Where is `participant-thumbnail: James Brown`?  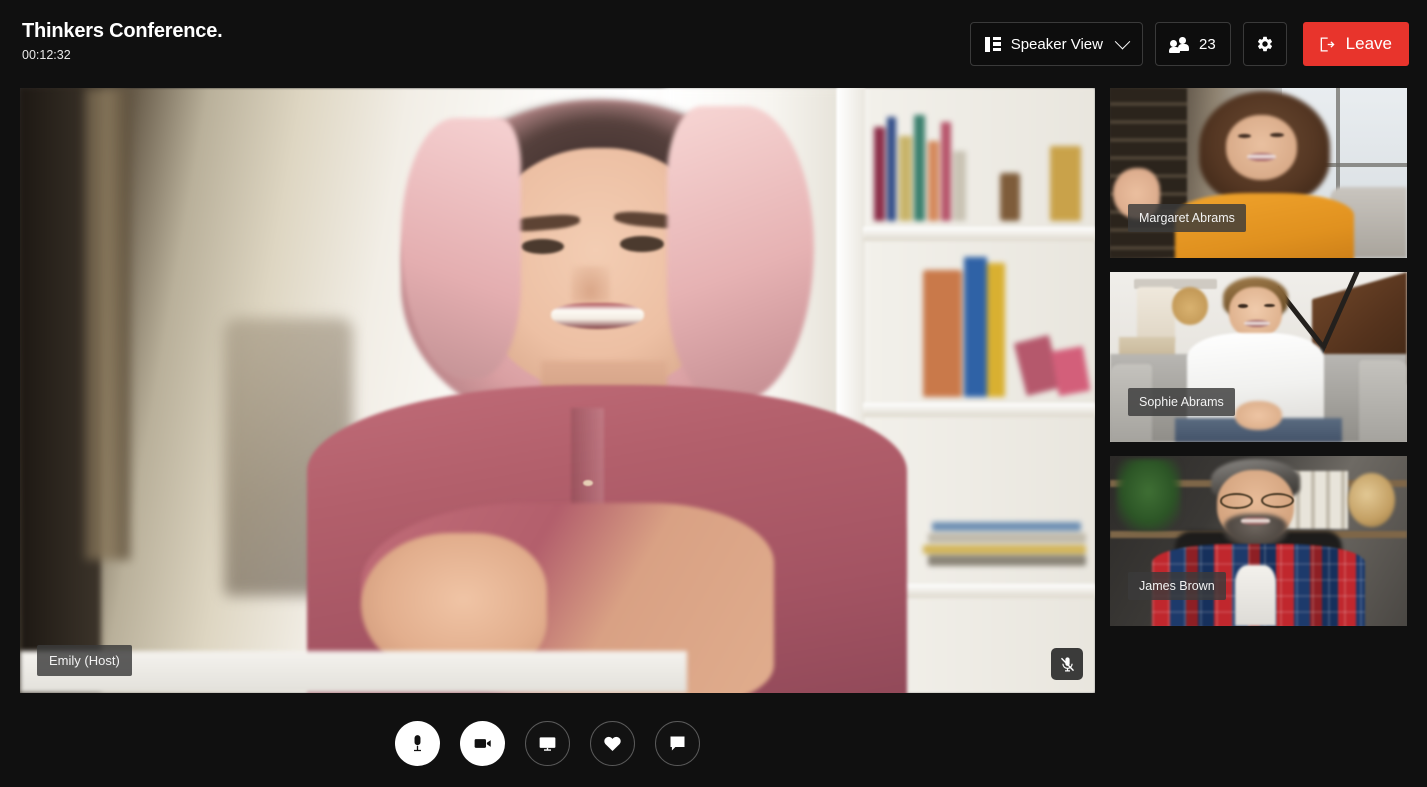 participant-thumbnail: James Brown is located at coordinates (1258, 541).